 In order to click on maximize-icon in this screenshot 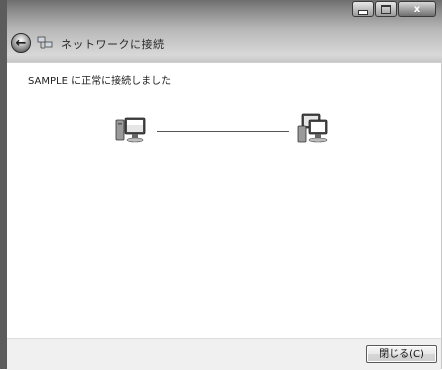, I will do `click(386, 9)`.